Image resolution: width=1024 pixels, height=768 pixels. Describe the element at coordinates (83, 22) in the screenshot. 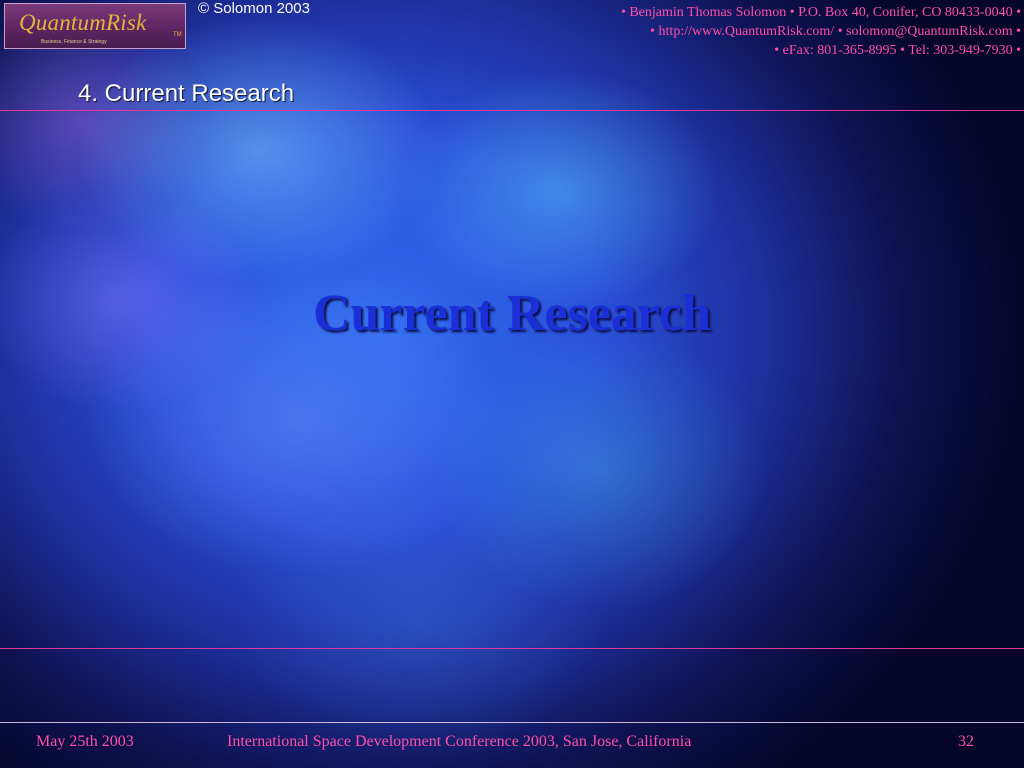

I see `logo-name: QuantumRisk` at that location.